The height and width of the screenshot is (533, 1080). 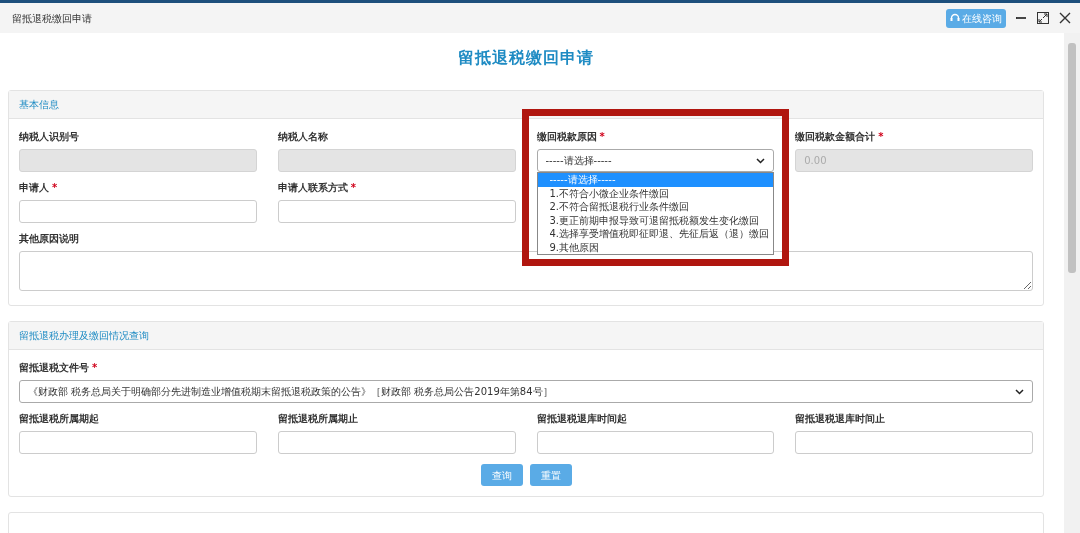 What do you see at coordinates (655, 160) in the screenshot?
I see `select-field: -----请选择-----` at bounding box center [655, 160].